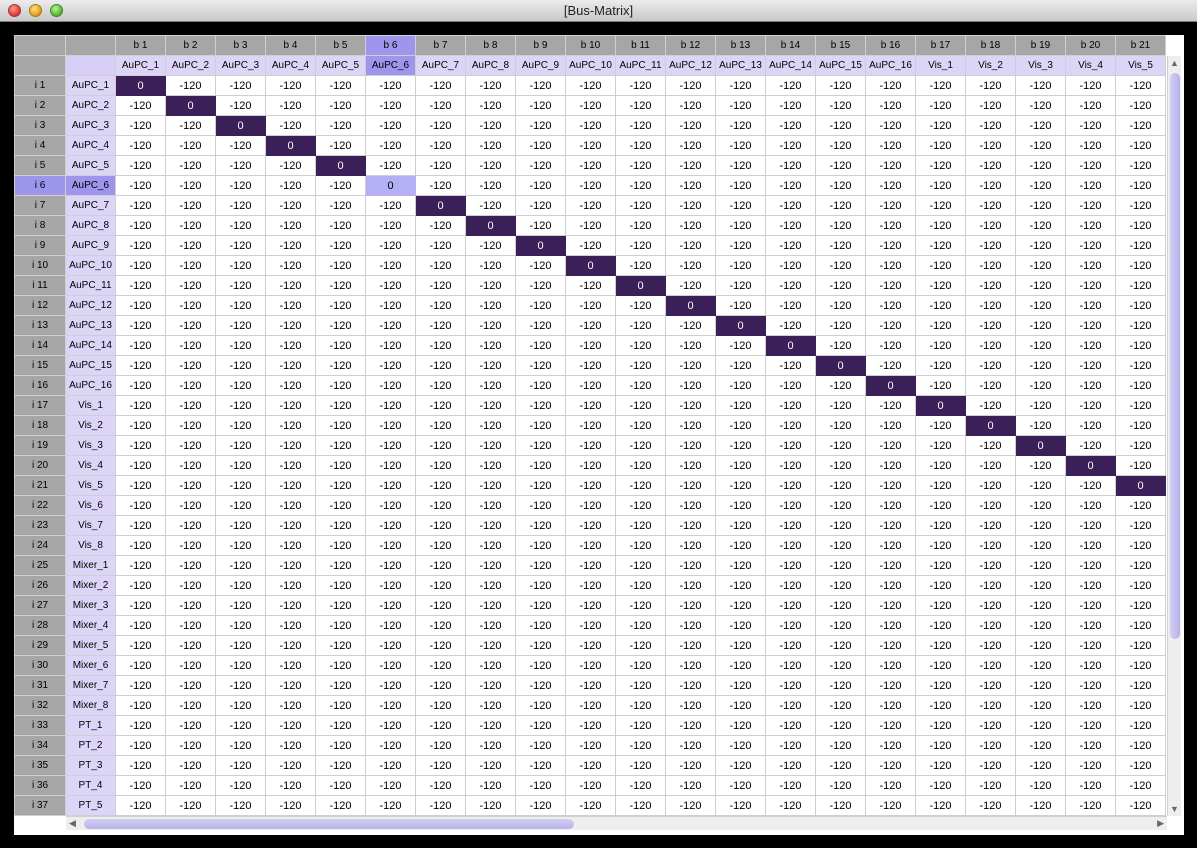 The width and height of the screenshot is (1197, 848). What do you see at coordinates (890, 65) in the screenshot?
I see `bus-name-header: AuPC_16` at bounding box center [890, 65].